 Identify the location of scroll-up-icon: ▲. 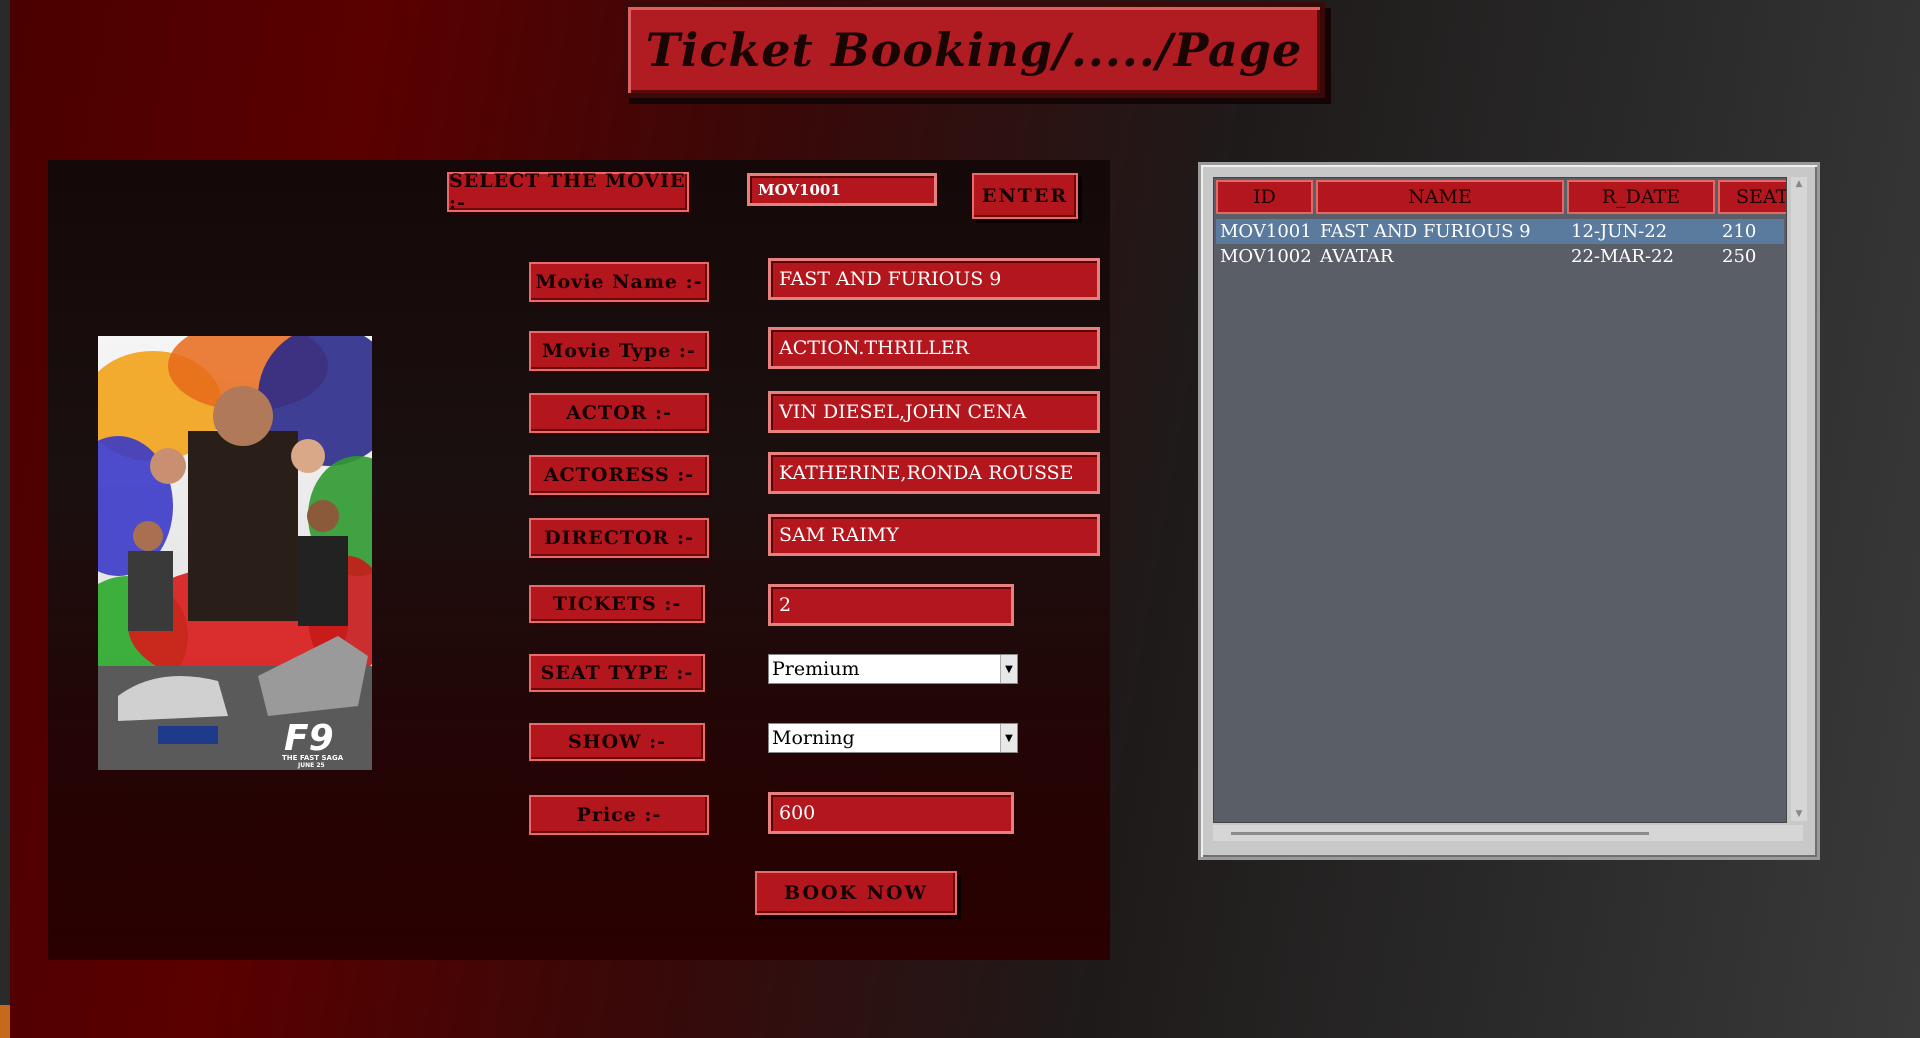
(1799, 184).